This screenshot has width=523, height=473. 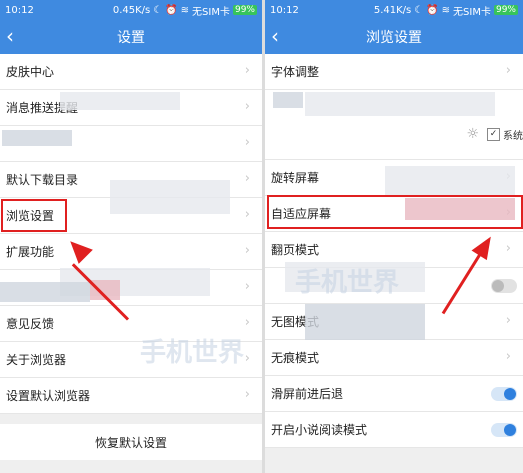 What do you see at coordinates (394, 394) in the screenshot?
I see `menu-item-swipe-navigation: 滑屏前进后退` at bounding box center [394, 394].